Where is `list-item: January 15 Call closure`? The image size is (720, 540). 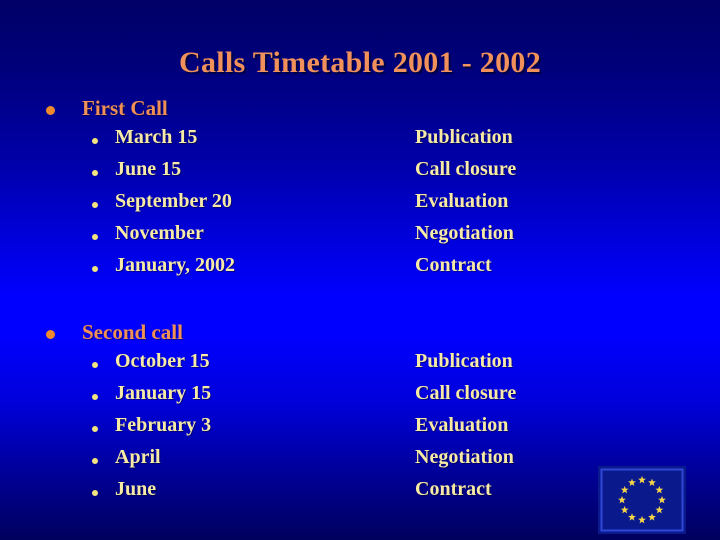 list-item: January 15 Call closure is located at coordinates (360, 398).